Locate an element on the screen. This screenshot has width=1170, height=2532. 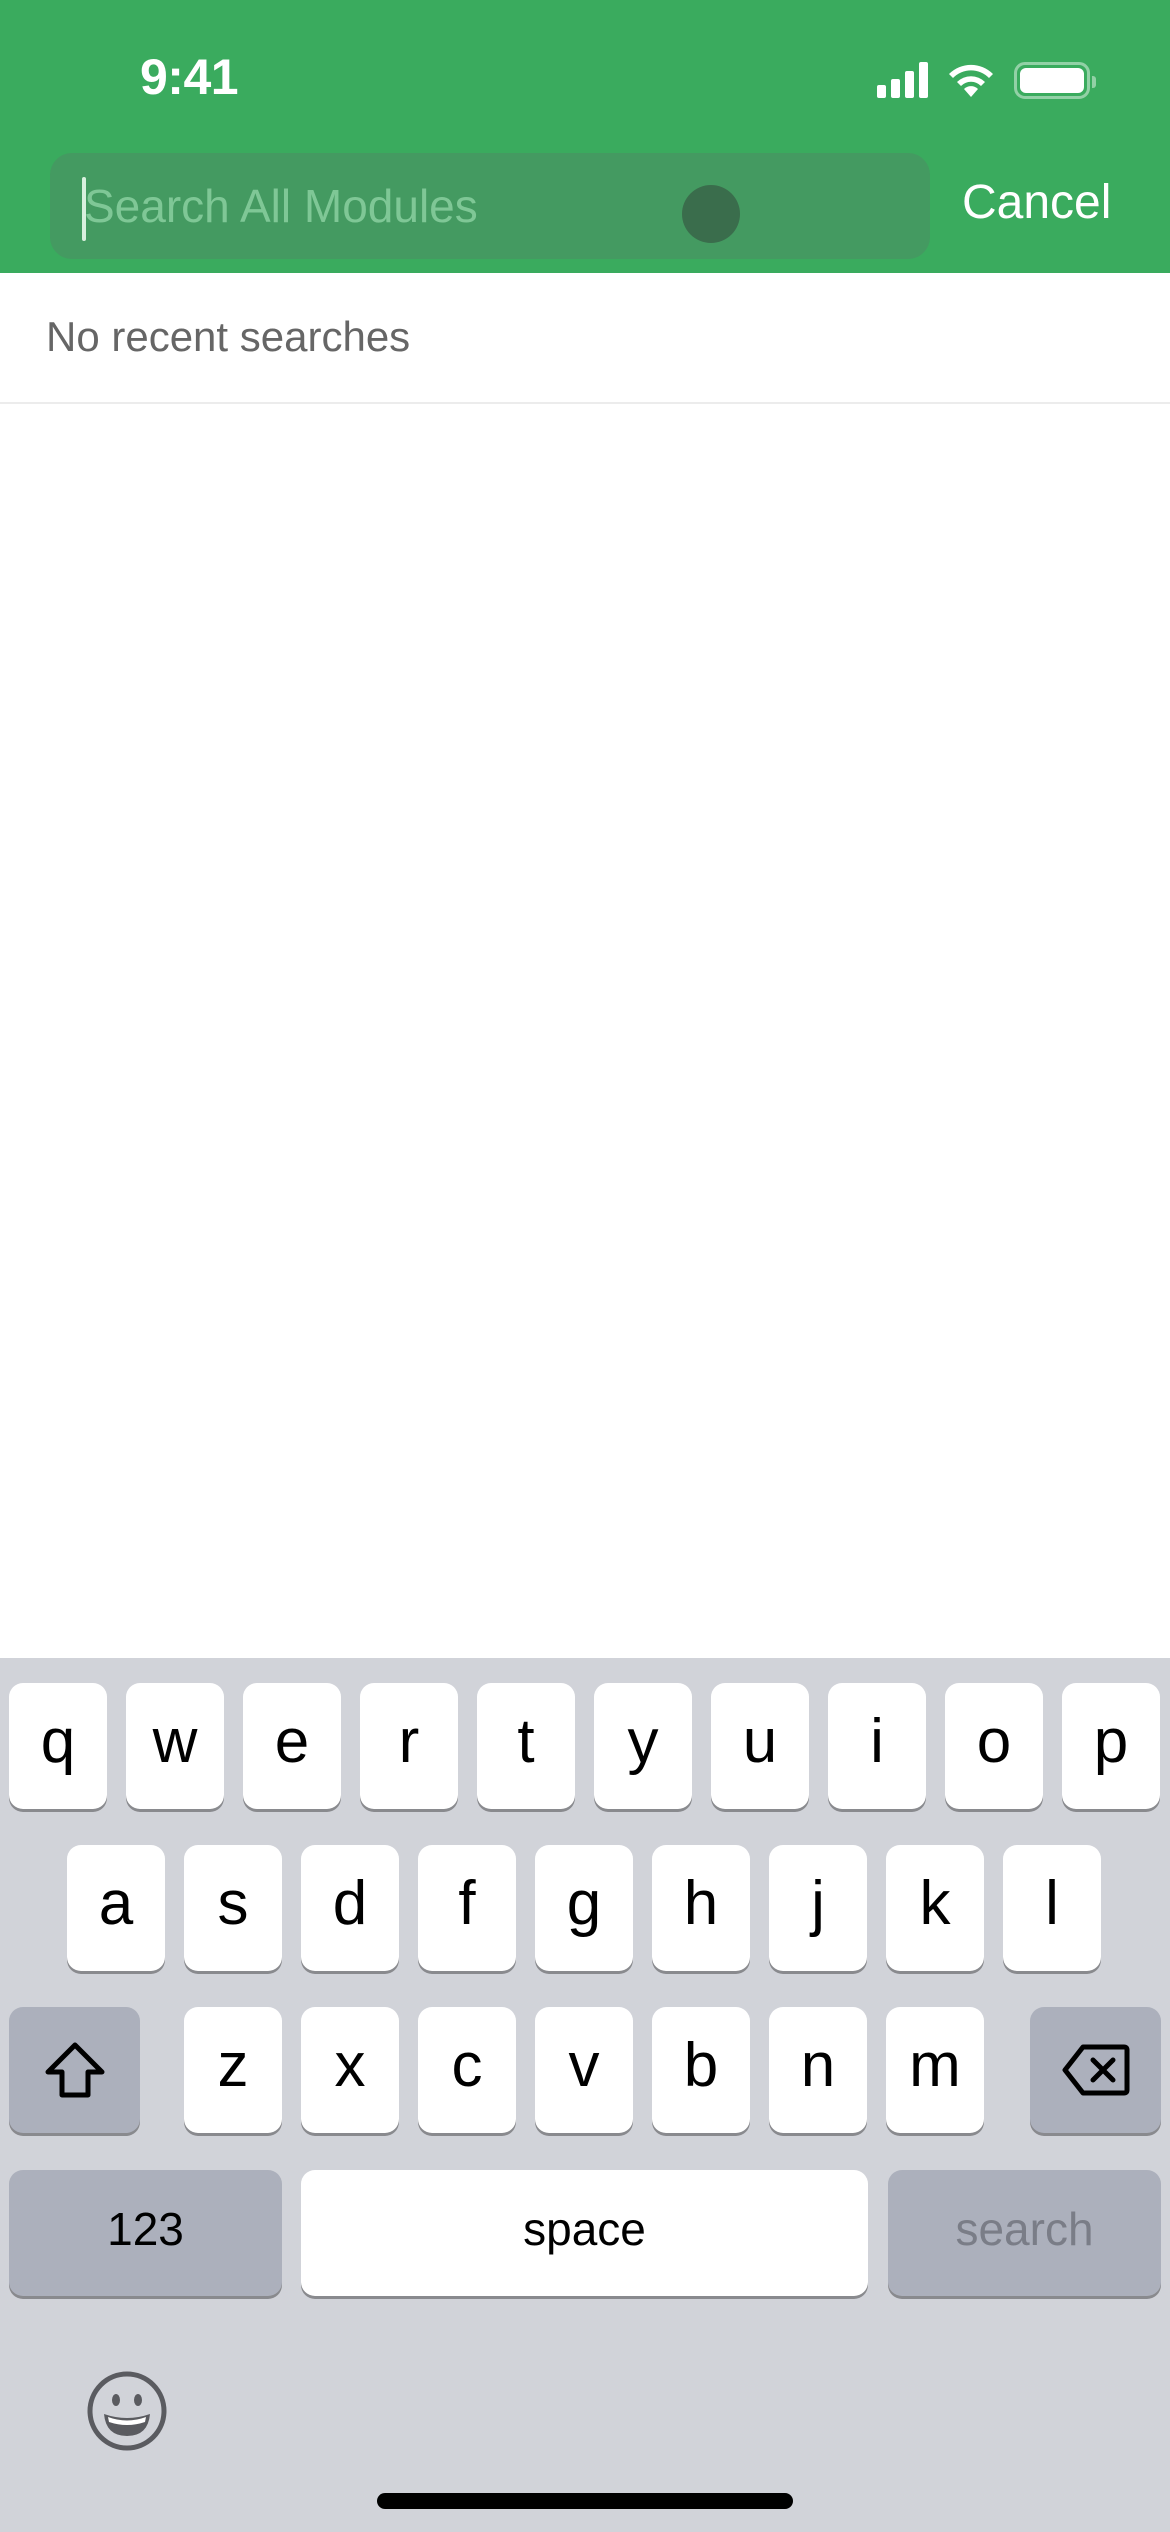
key-c: c is located at coordinates (467, 2070).